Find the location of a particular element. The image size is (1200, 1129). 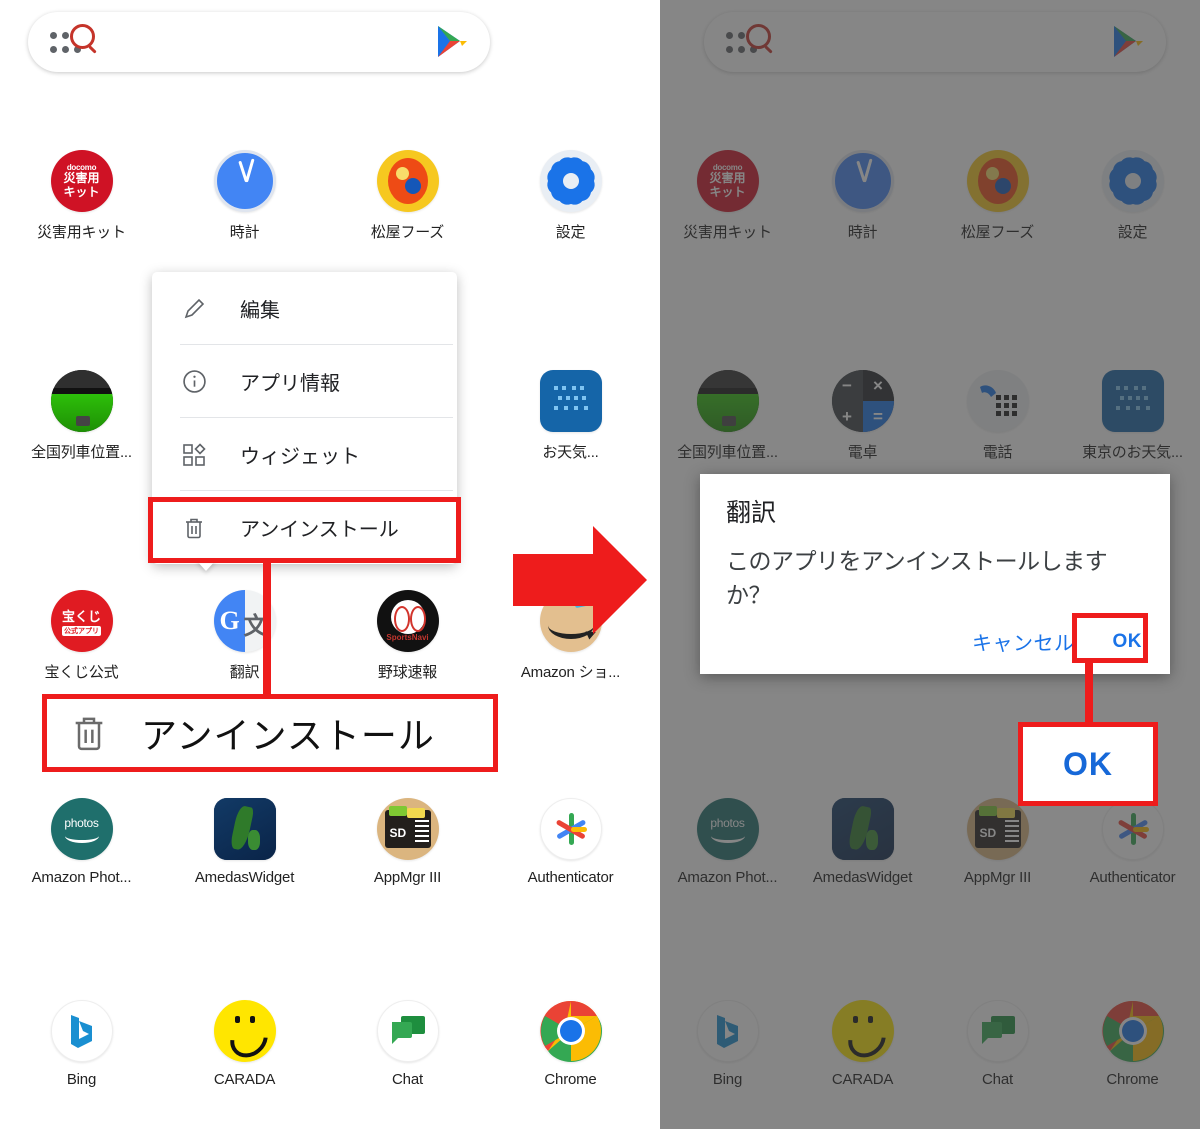

app-label: AppMgr III is located at coordinates (407, 877).